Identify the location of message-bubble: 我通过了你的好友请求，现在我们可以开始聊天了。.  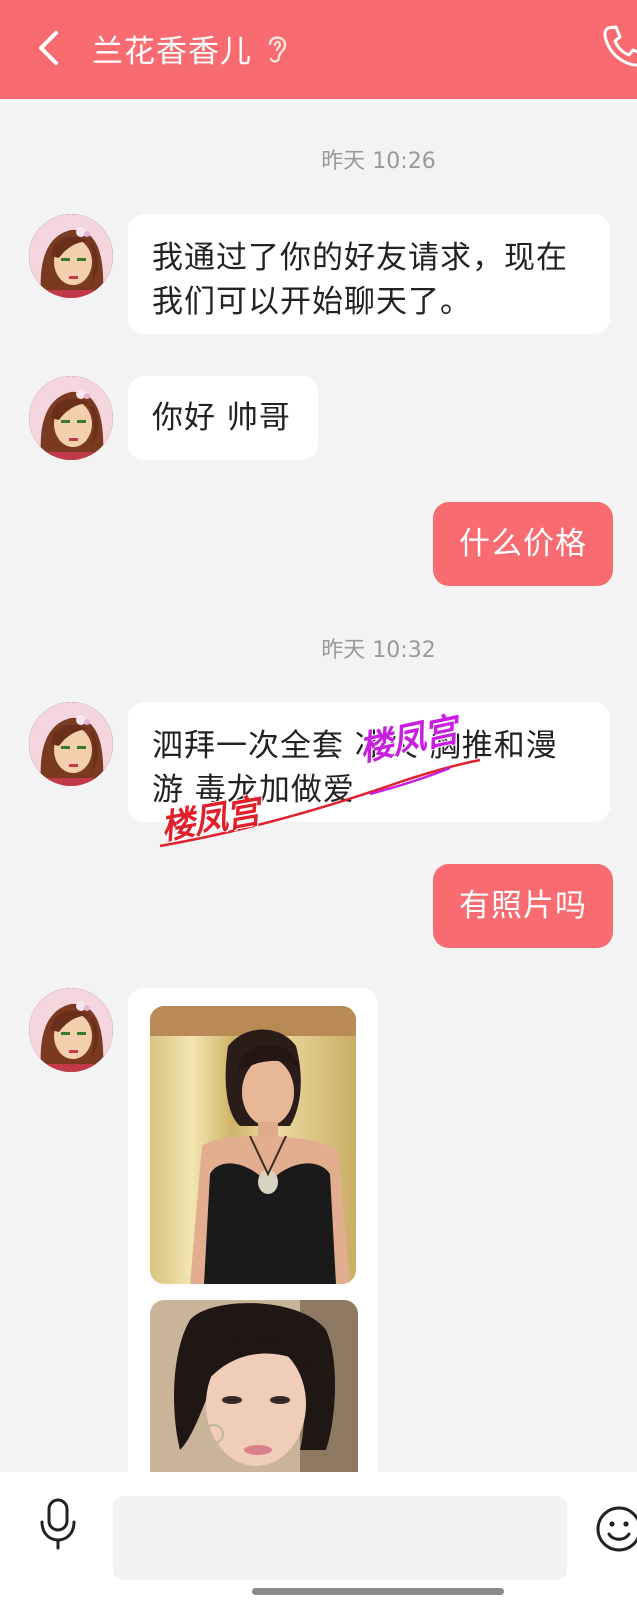
(369, 274).